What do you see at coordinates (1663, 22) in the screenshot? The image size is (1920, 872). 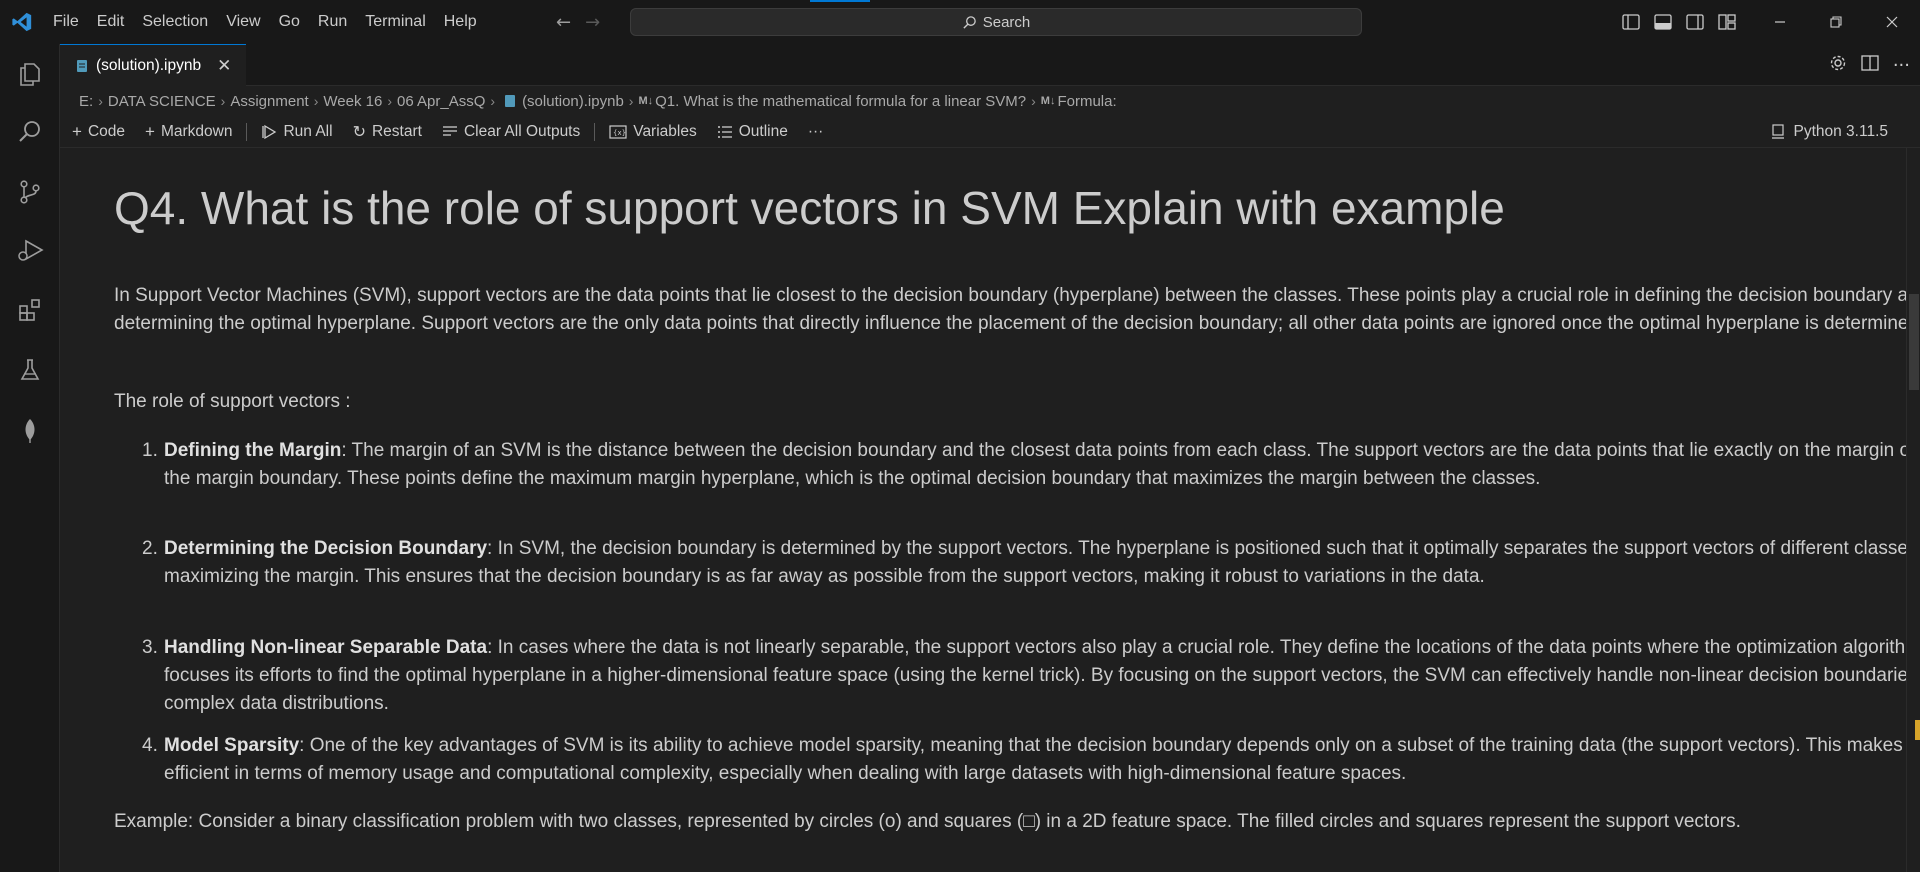 I see `toggle-panel-icon` at bounding box center [1663, 22].